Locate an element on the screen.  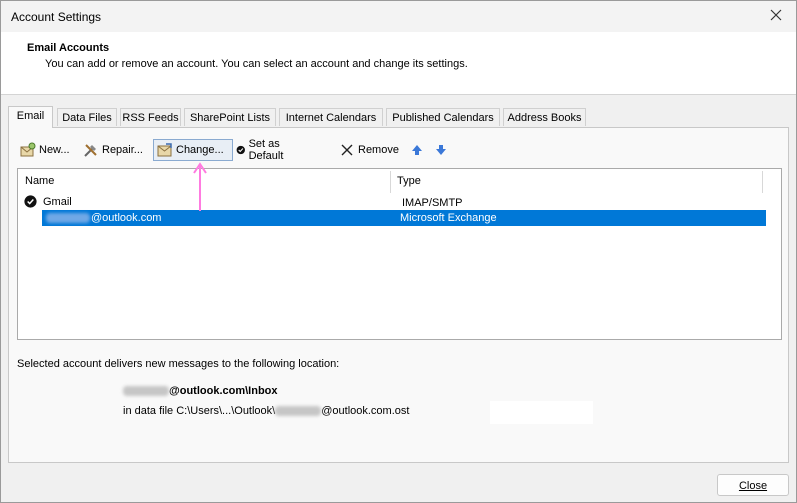
tab-address-books: Address Books is located at coordinates (544, 117).